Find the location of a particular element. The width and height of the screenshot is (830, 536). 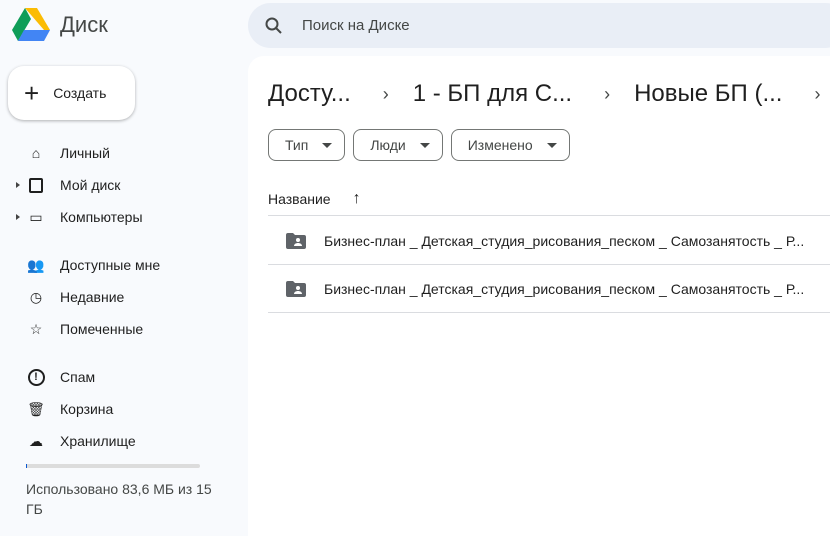

storage-text: Использовано 83,6 МБ из 15 ГБ is located at coordinates (119, 499).